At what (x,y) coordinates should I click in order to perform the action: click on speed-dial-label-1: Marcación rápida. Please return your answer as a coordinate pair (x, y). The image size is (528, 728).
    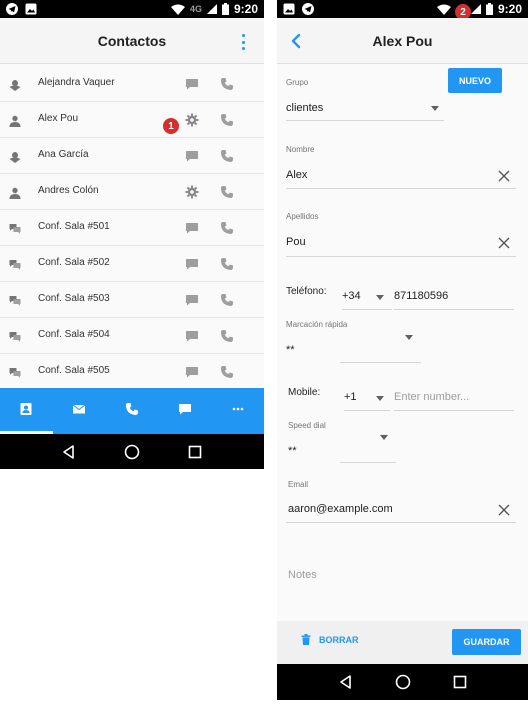
    Looking at the image, I should click on (317, 324).